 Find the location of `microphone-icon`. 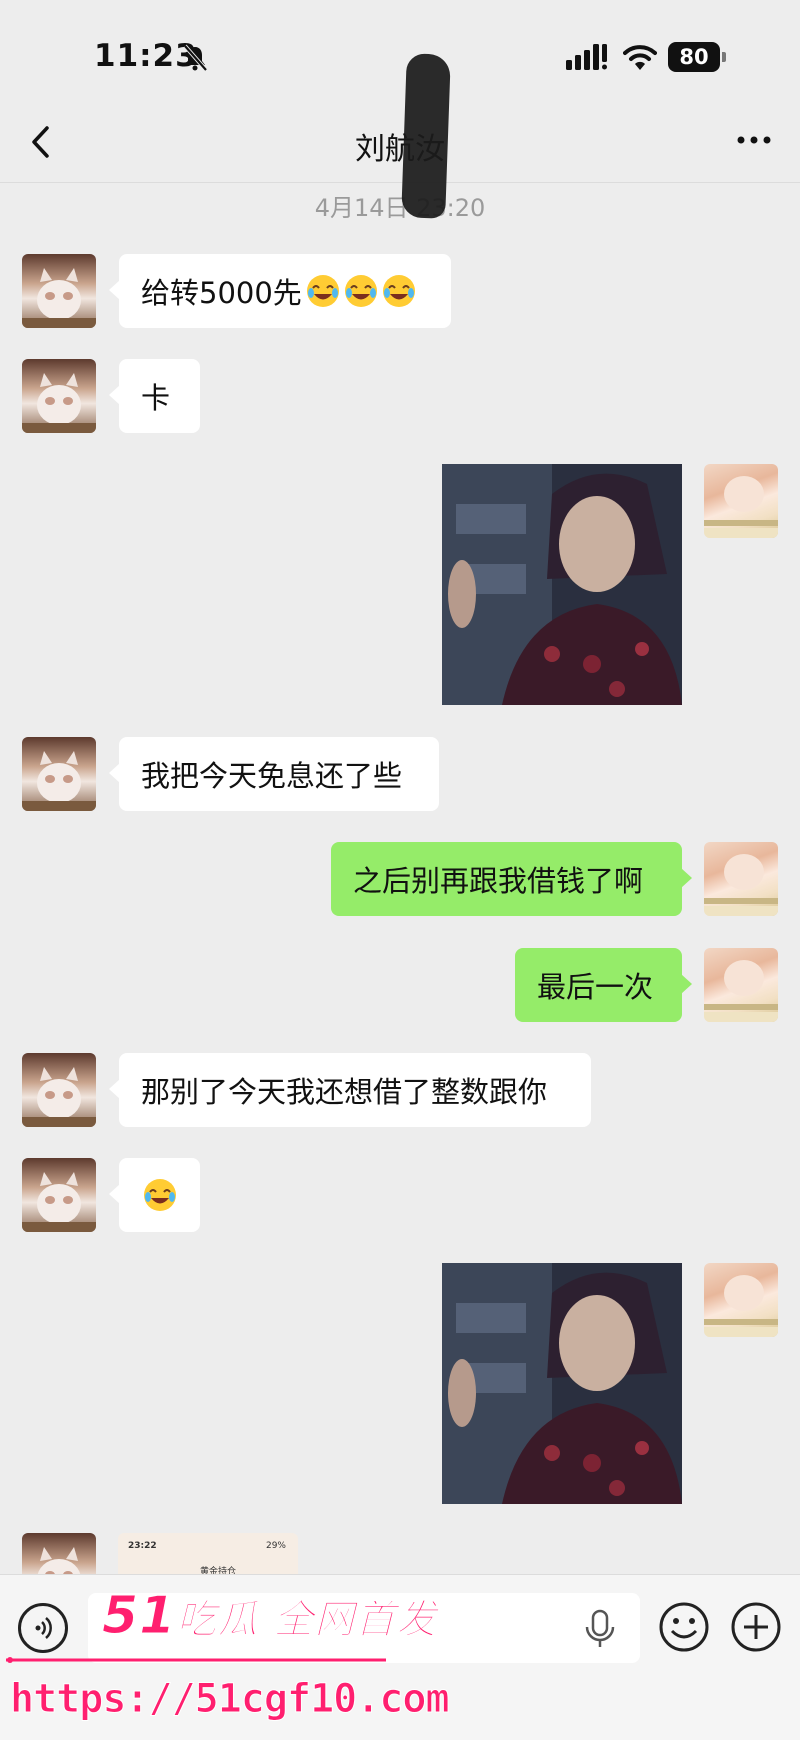

microphone-icon is located at coordinates (600, 1629).